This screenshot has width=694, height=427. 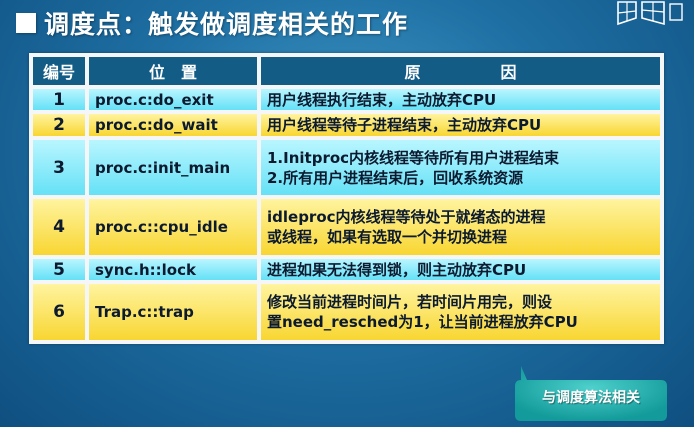 I want to click on row-location: proc.c:do_exit, so click(x=173, y=100).